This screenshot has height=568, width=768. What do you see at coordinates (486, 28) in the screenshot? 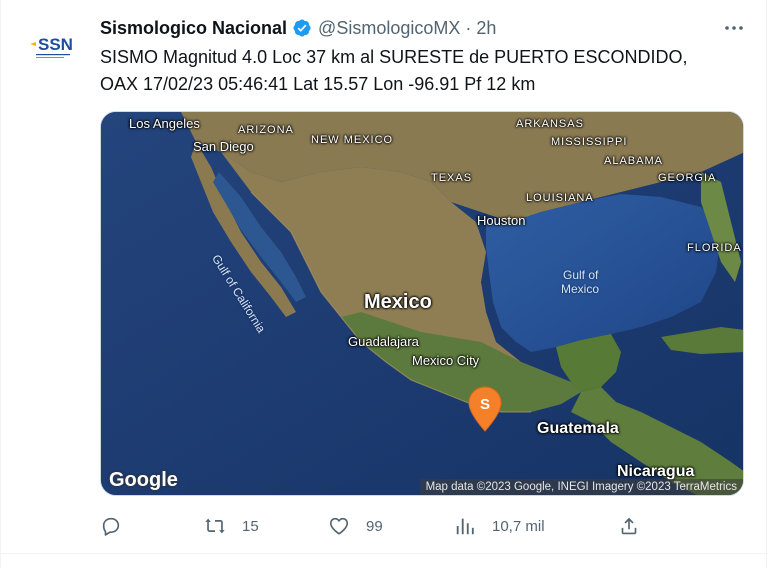
I see `timestamp: 2h` at bounding box center [486, 28].